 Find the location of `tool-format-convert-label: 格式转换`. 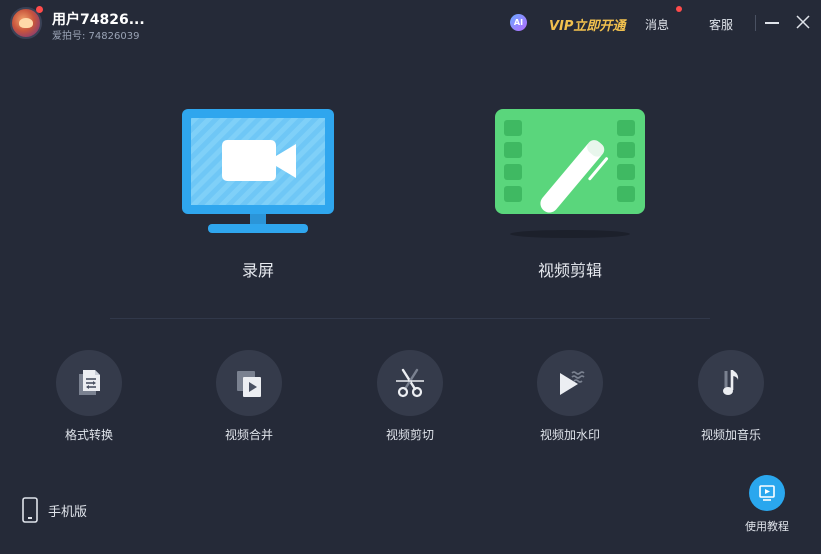

tool-format-convert-label: 格式转换 is located at coordinates (88, 435).